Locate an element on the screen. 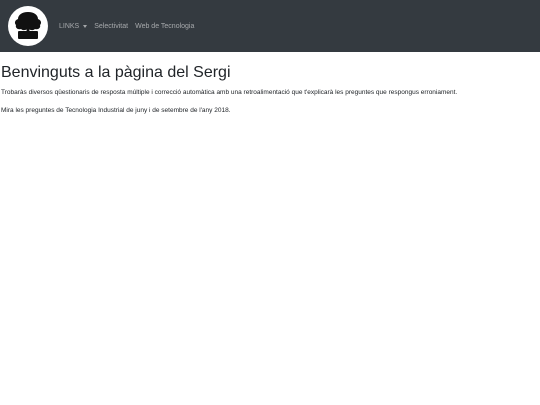 The height and width of the screenshot is (405, 540). nav-link-label: LINKS is located at coordinates (69, 26).